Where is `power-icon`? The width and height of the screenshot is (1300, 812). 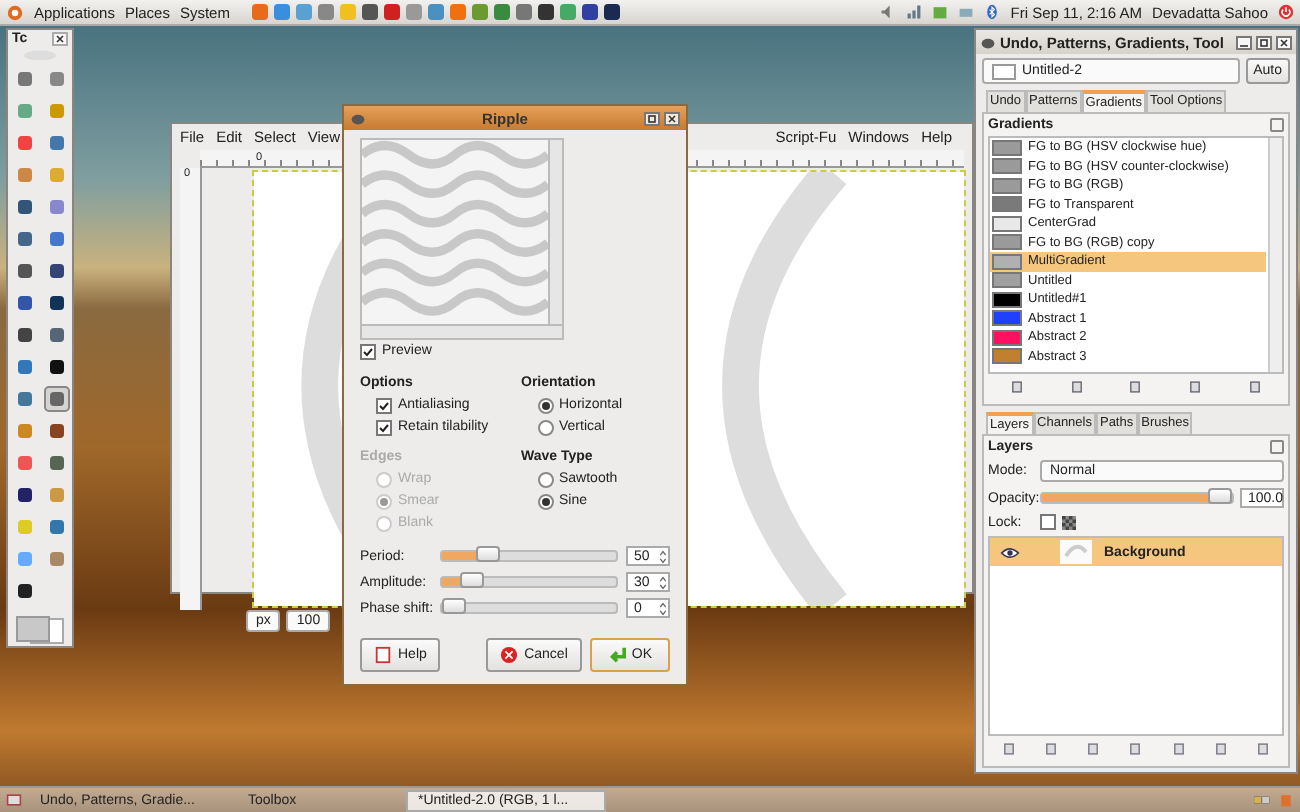
power-icon is located at coordinates (1286, 12).